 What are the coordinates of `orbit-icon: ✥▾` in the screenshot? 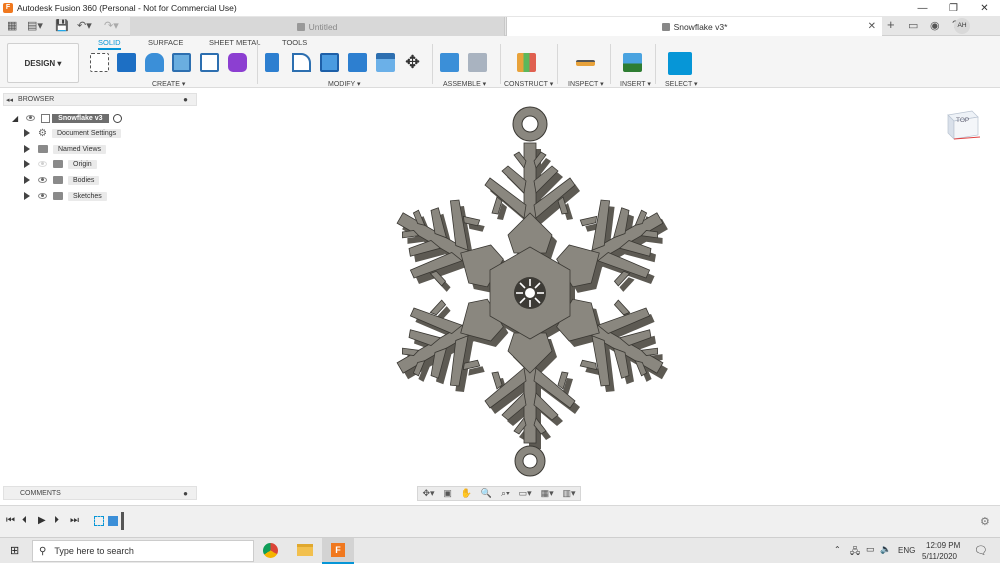 It's located at (428, 493).